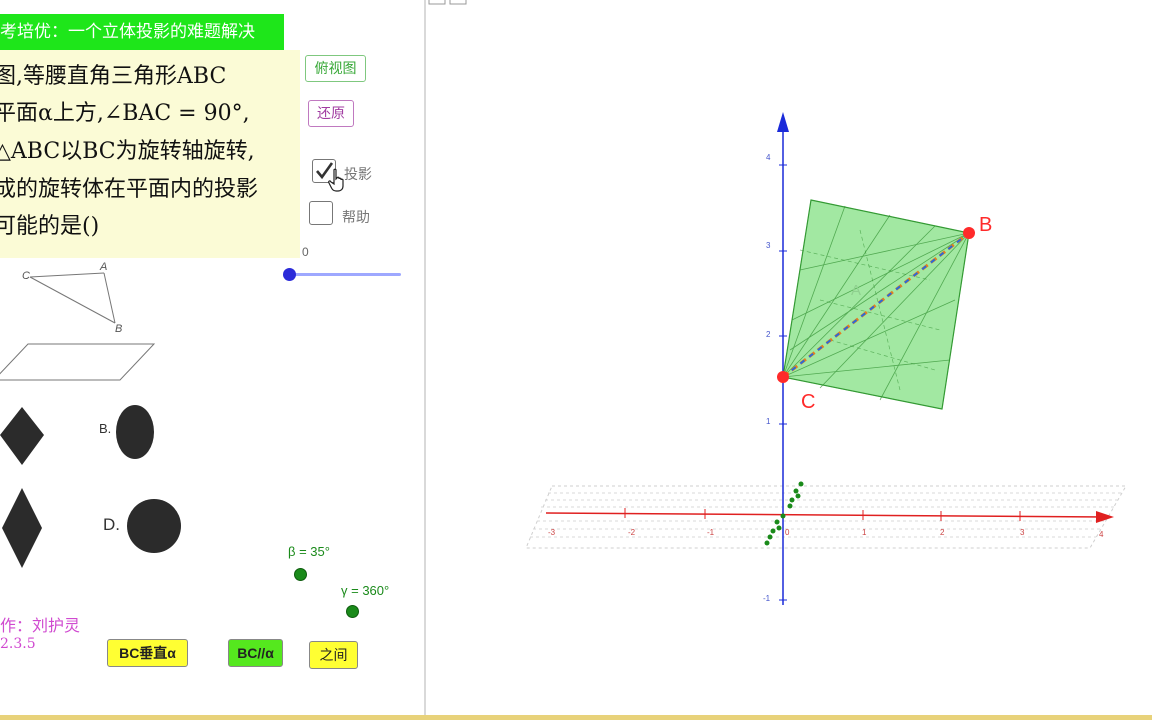  What do you see at coordinates (783, 122) in the screenshot?
I see `z-axis-arrow` at bounding box center [783, 122].